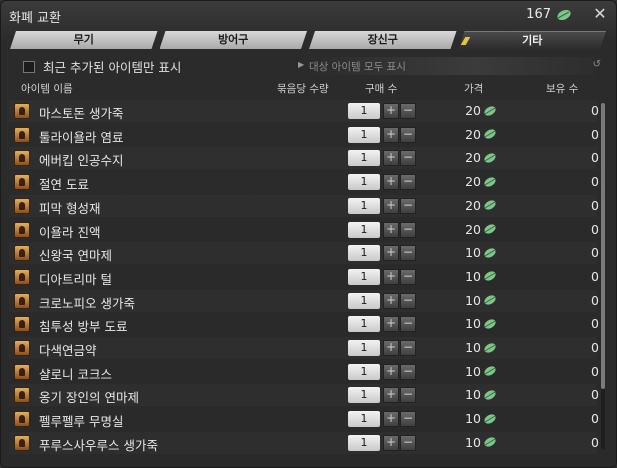  I want to click on list-item: 디아트리마 털 1 + − 10 0, so click(304, 277).